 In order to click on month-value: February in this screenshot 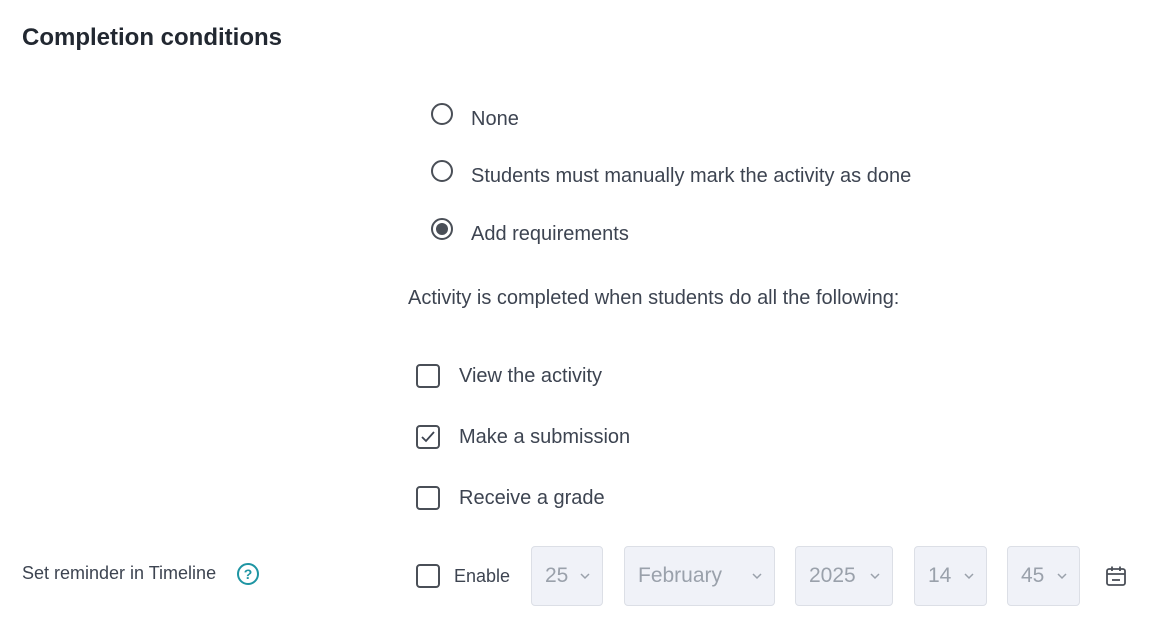, I will do `click(680, 575)`.